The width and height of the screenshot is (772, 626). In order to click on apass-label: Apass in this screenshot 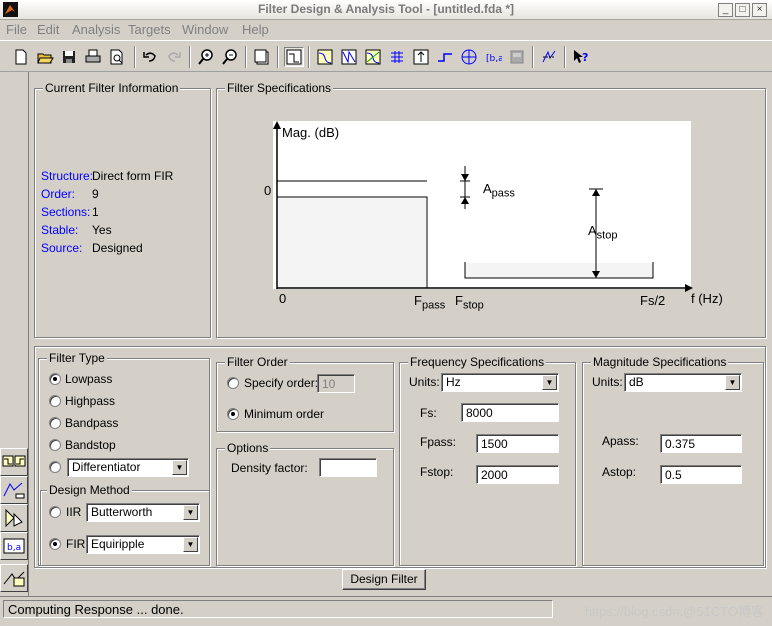, I will do `click(499, 190)`.